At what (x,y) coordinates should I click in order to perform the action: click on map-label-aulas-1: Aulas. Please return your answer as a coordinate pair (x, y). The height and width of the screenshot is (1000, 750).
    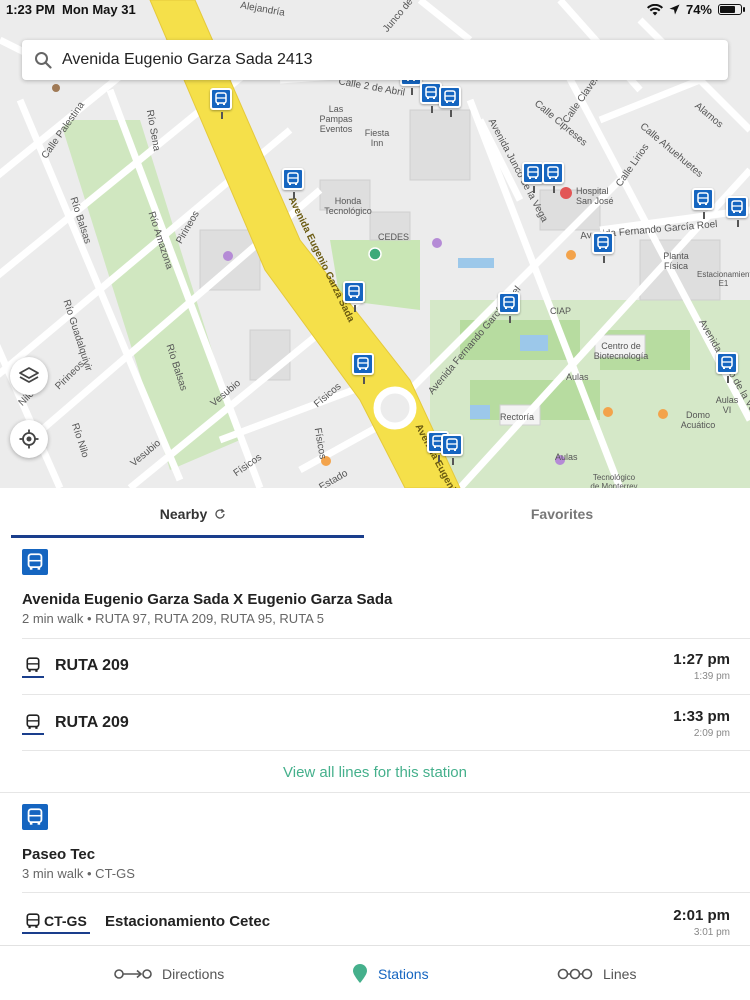
    Looking at the image, I should click on (577, 377).